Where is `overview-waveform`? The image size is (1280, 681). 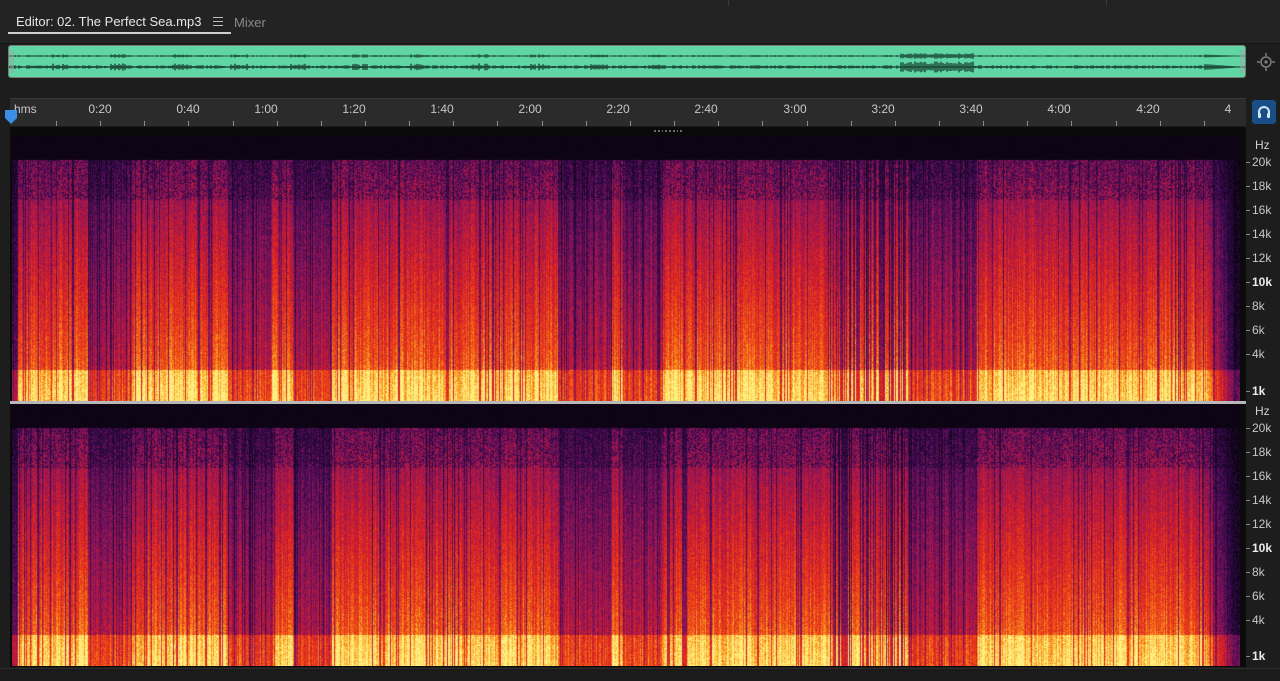
overview-waveform is located at coordinates (627, 61).